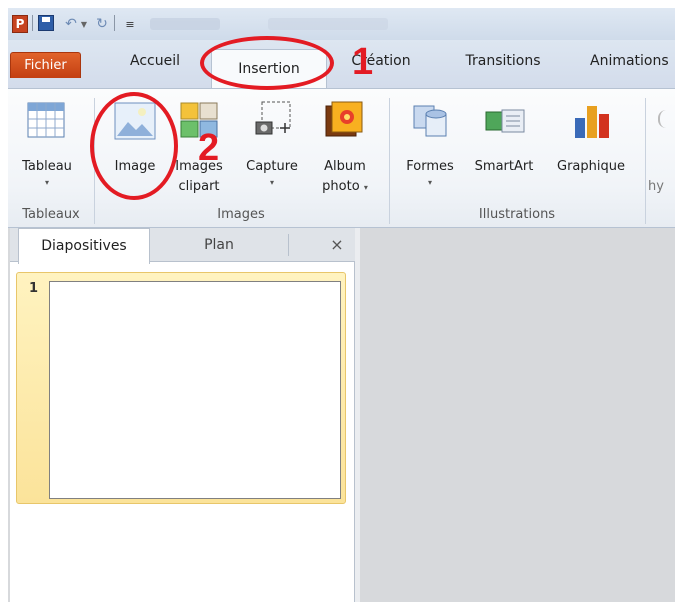 This screenshot has height=602, width=675. What do you see at coordinates (84, 24) in the screenshot?
I see `undo-dropdown-icon: ▼` at bounding box center [84, 24].